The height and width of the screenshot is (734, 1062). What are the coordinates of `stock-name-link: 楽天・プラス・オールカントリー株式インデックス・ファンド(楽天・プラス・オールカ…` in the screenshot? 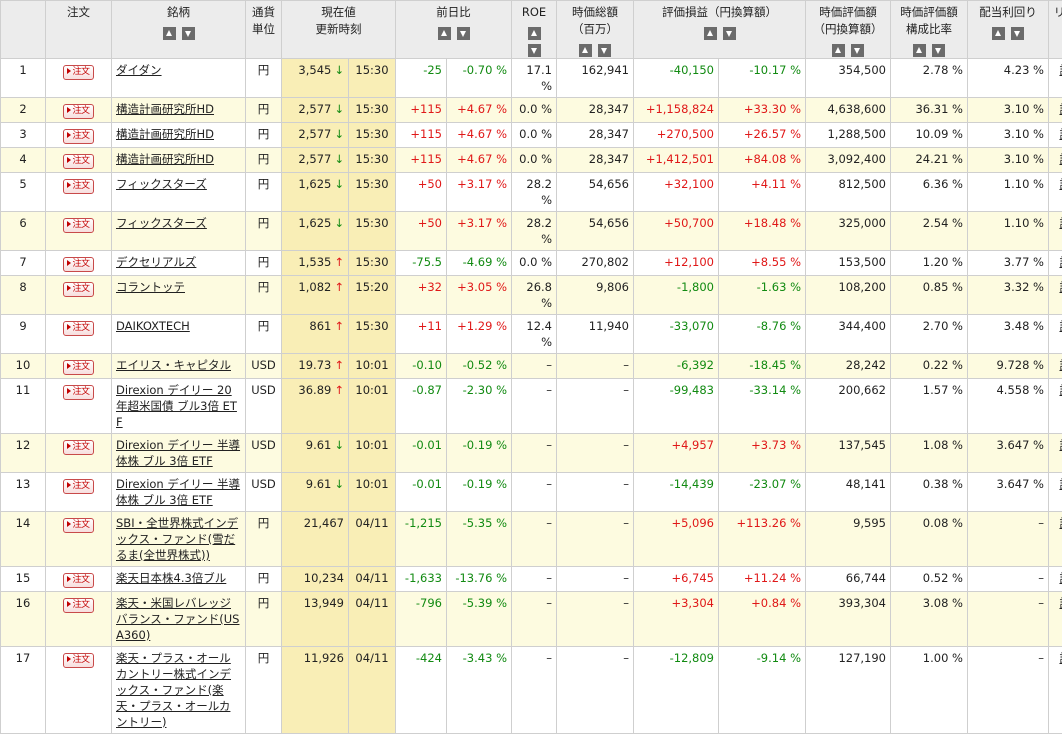 It's located at (173, 690).